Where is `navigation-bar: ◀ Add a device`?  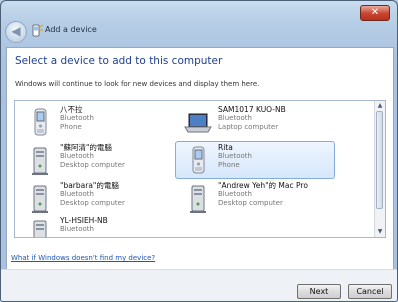 navigation-bar: ◀ Add a device is located at coordinates (199, 33).